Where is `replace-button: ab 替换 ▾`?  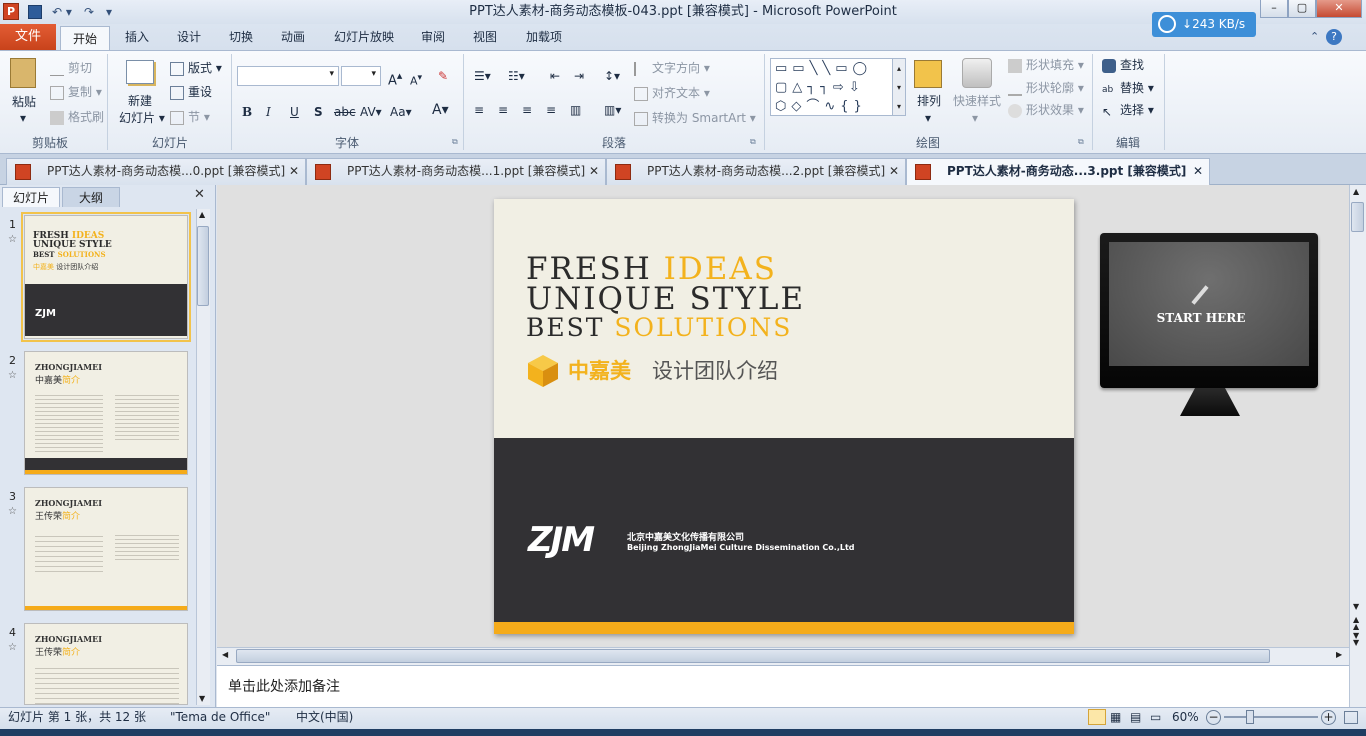
replace-button: ab 替换 ▾ is located at coordinates (1128, 88).